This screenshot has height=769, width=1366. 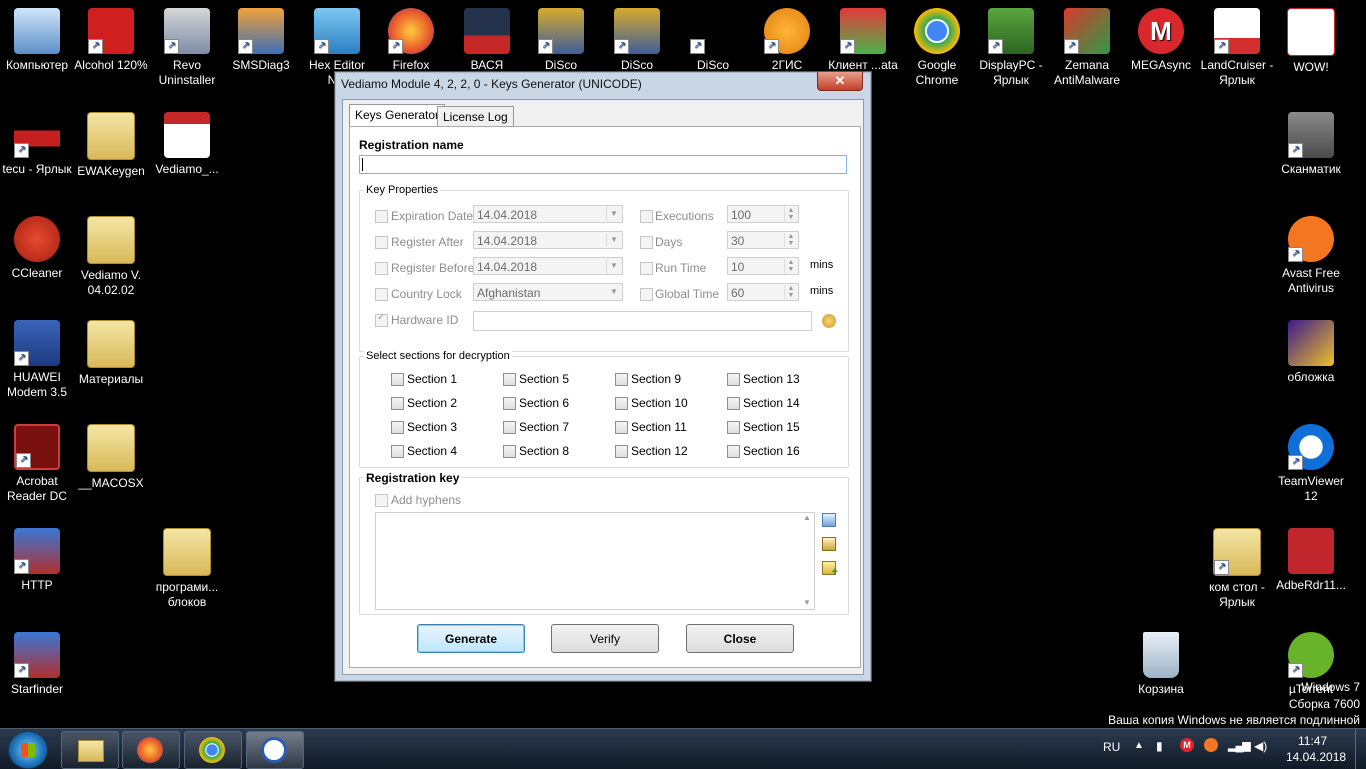 I want to click on desktop-icon-displaypc: ↗ DisplayPC - Ярлык, so click(x=1011, y=48).